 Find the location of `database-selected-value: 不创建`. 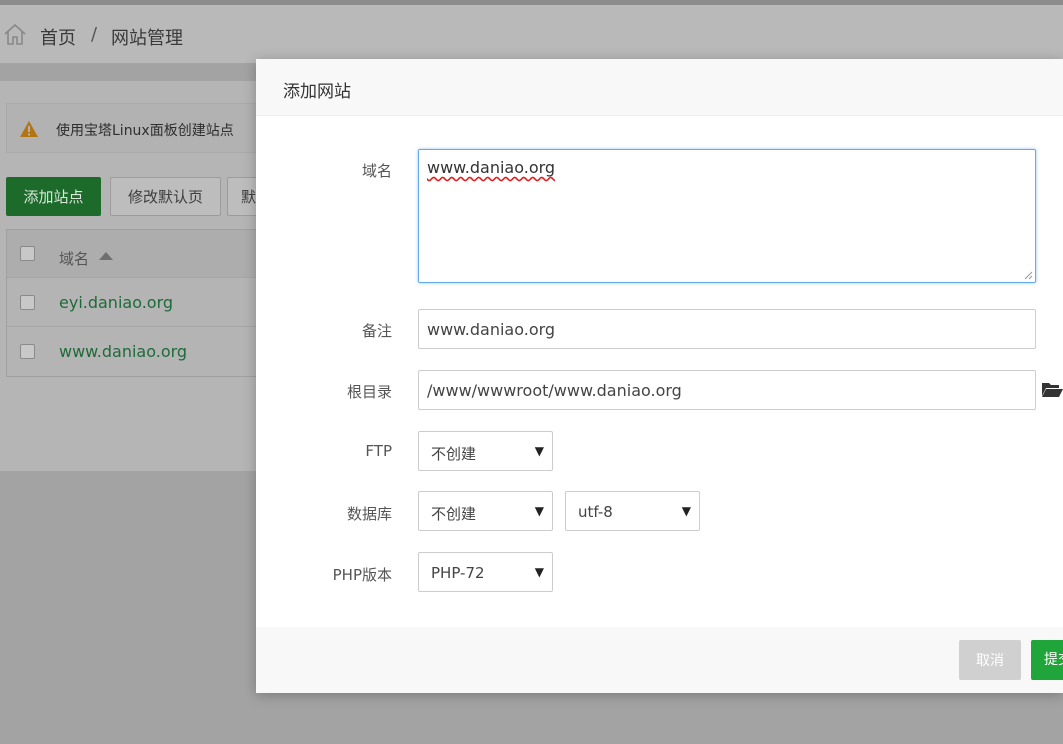

database-selected-value: 不创建 is located at coordinates (454, 514).